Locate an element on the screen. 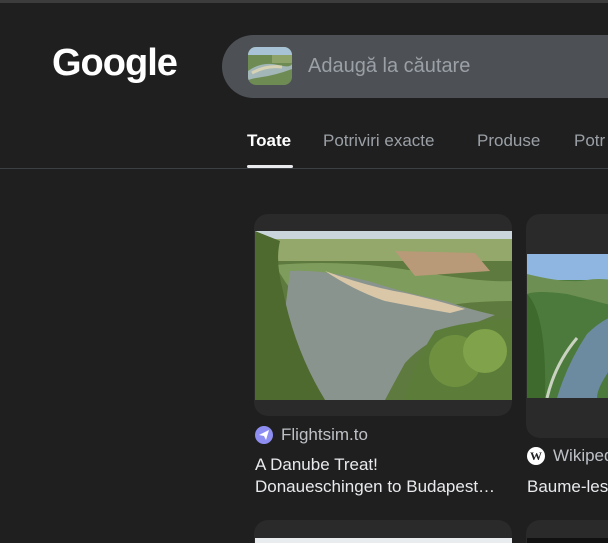  google-logo: Google is located at coordinates (115, 63).